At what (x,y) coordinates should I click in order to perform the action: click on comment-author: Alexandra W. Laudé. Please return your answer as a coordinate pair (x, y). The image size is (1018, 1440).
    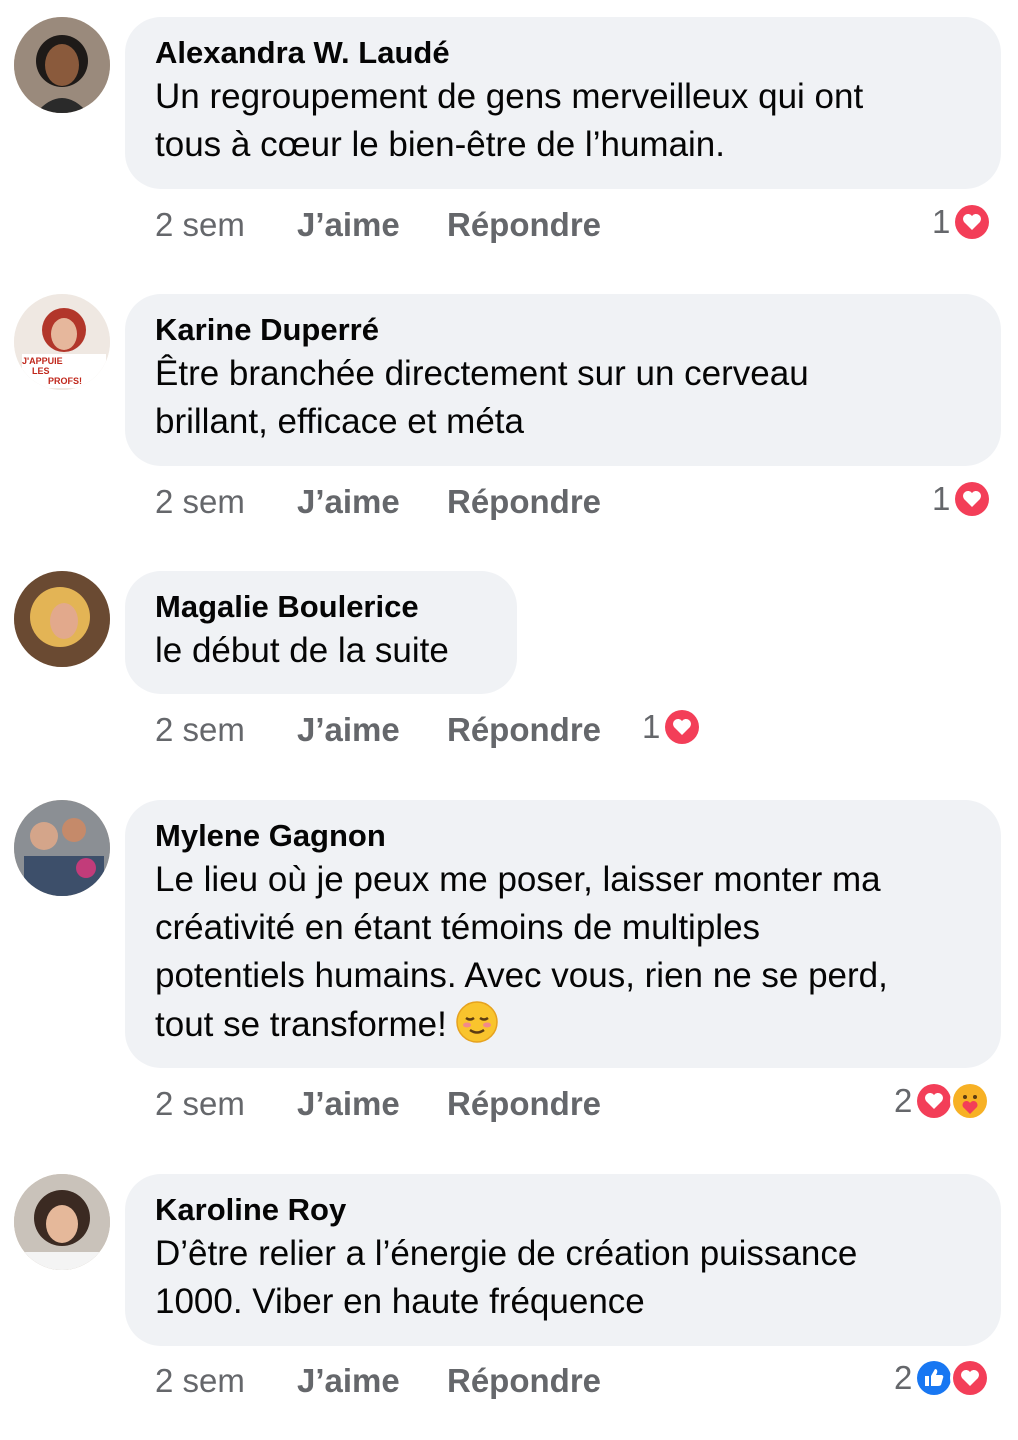
    Looking at the image, I should click on (563, 53).